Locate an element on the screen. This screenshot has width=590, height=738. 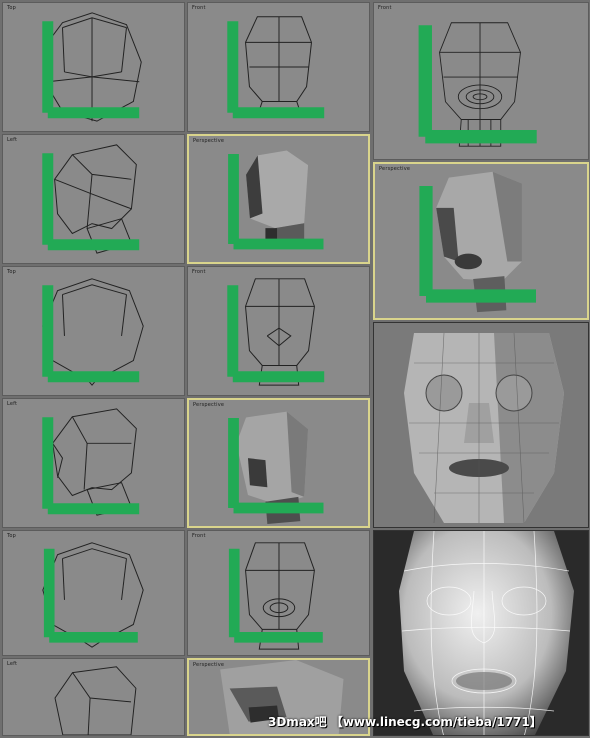
viewport-left-1: Left is located at coordinates (93, 199).